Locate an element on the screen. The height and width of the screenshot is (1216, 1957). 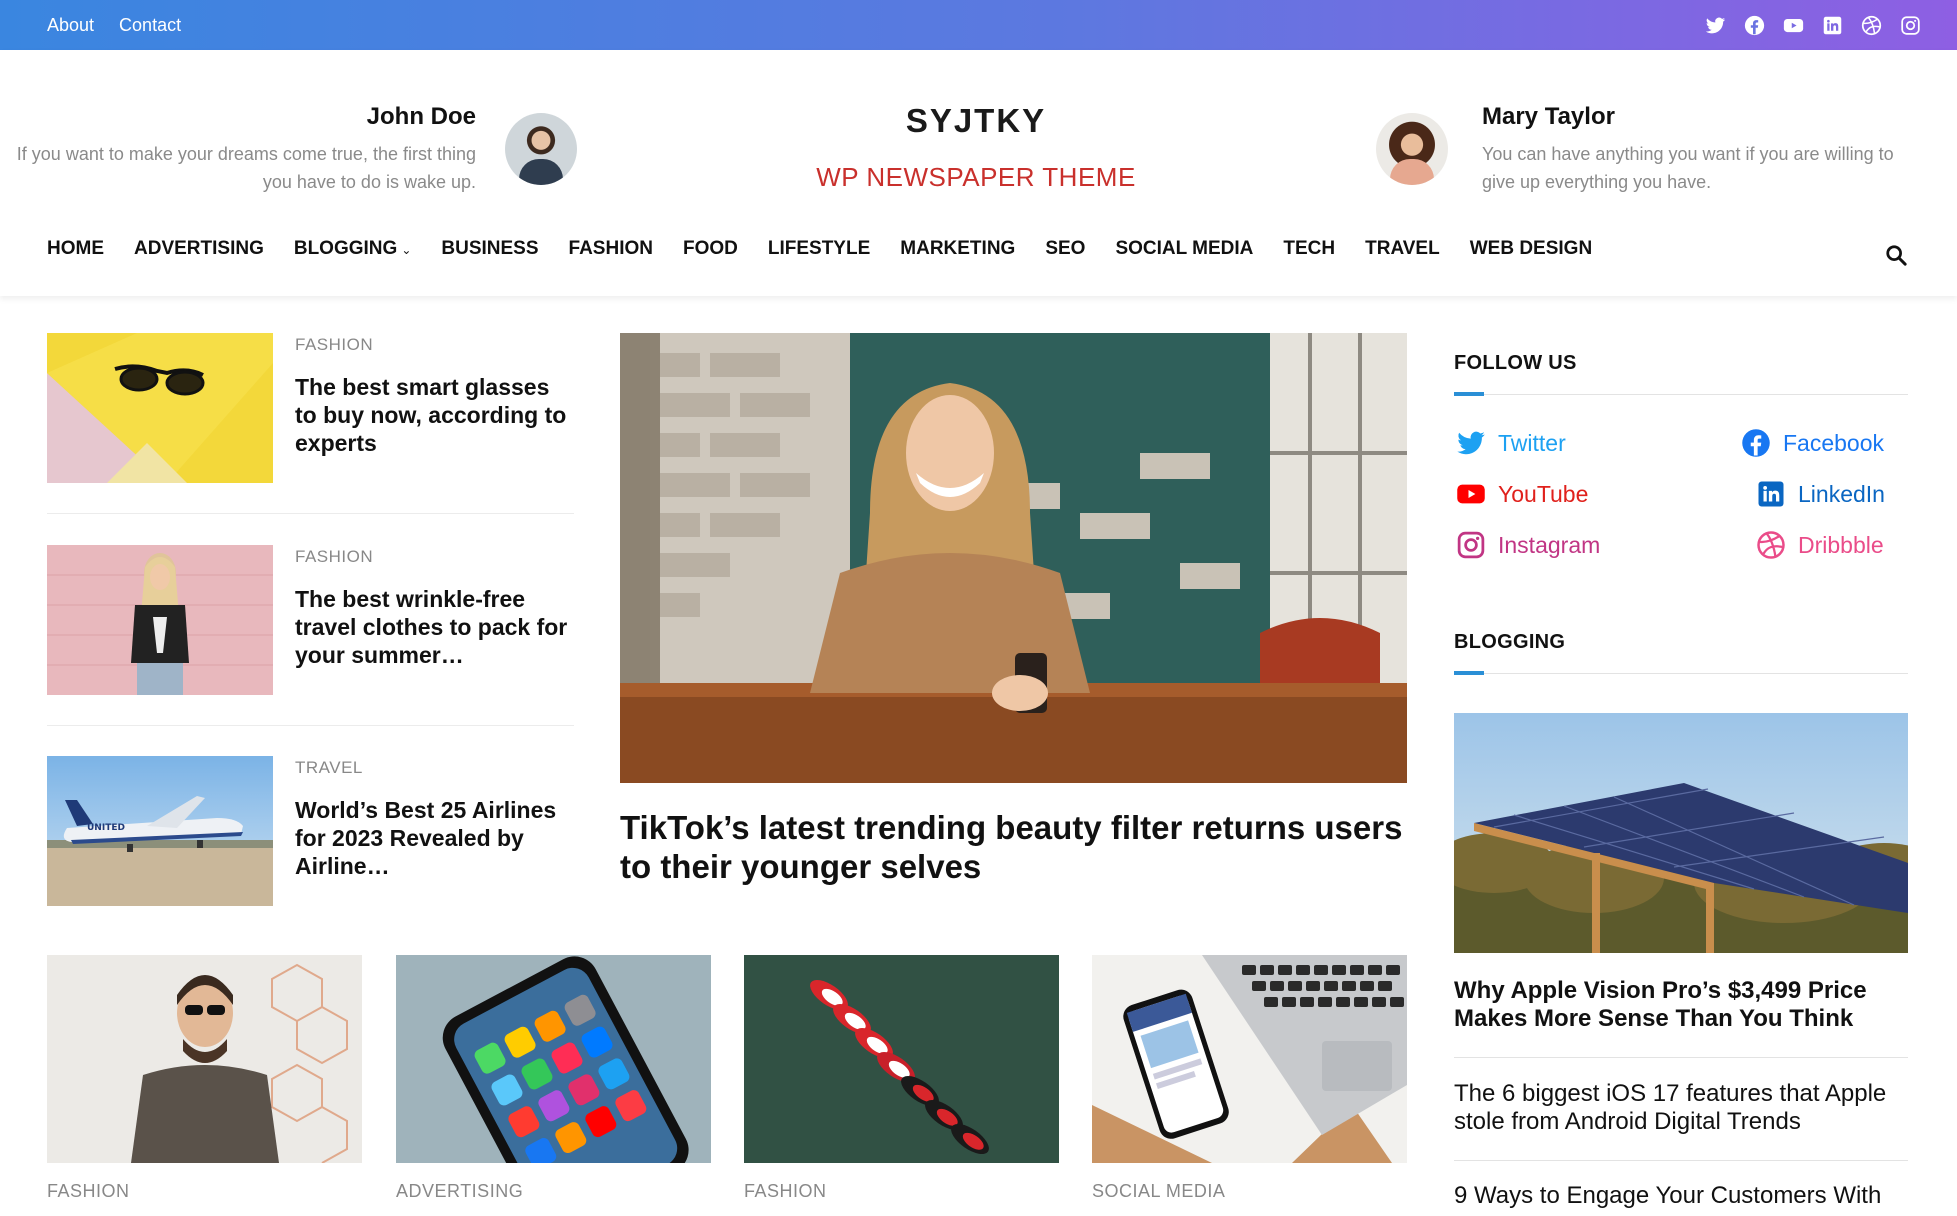
blogging-feature-image is located at coordinates (1681, 833).